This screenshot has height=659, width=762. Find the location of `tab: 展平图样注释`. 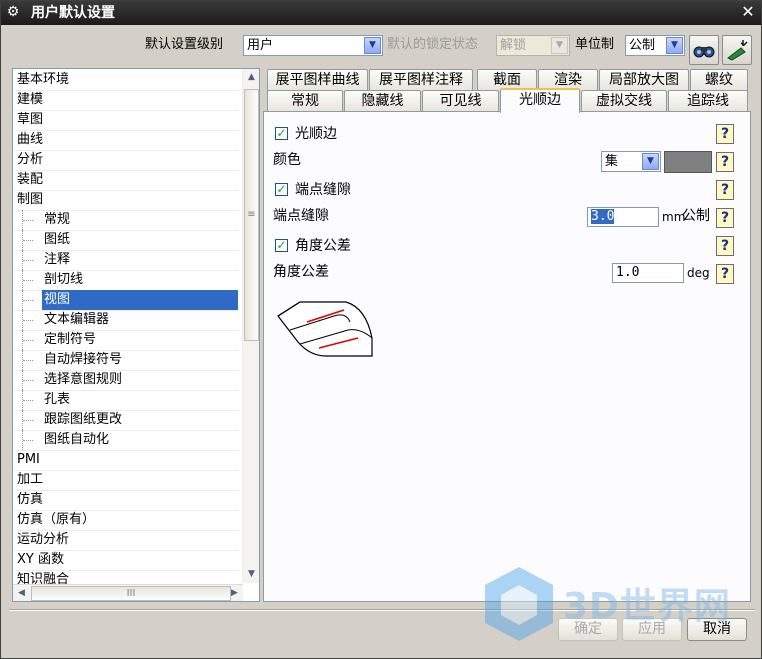

tab: 展平图样注释 is located at coordinates (421, 80).